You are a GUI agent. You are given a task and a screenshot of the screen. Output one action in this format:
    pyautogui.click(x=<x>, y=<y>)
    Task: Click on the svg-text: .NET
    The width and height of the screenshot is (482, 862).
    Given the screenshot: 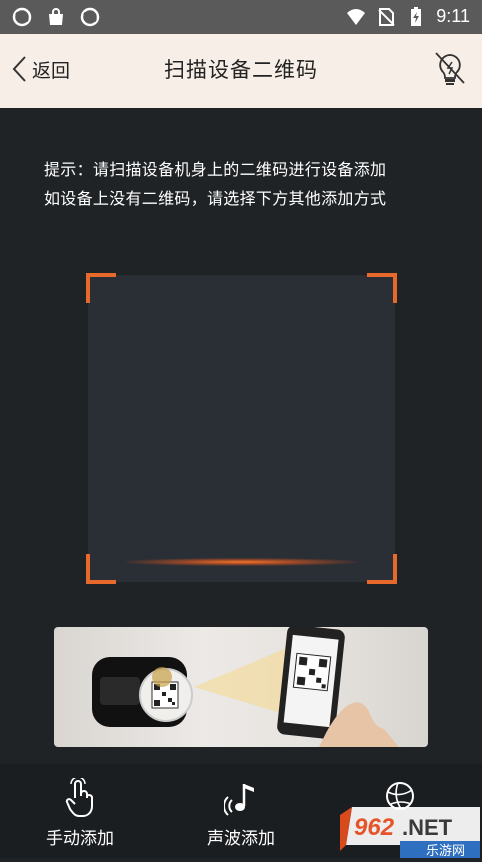 What is the action you would take?
    pyautogui.click(x=427, y=827)
    